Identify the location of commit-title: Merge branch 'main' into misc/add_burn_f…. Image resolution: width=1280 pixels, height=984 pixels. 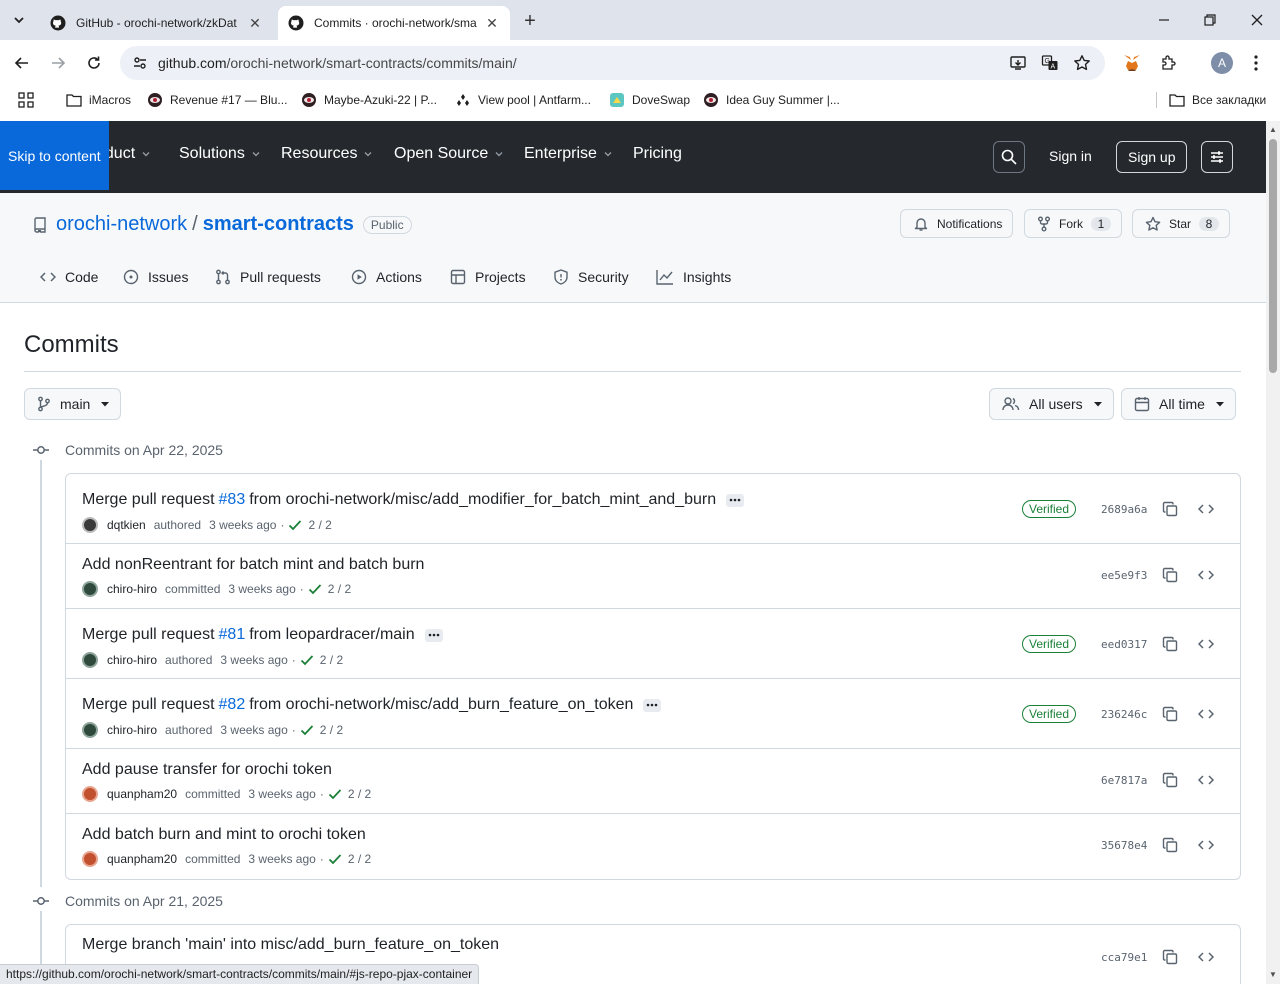
(290, 945).